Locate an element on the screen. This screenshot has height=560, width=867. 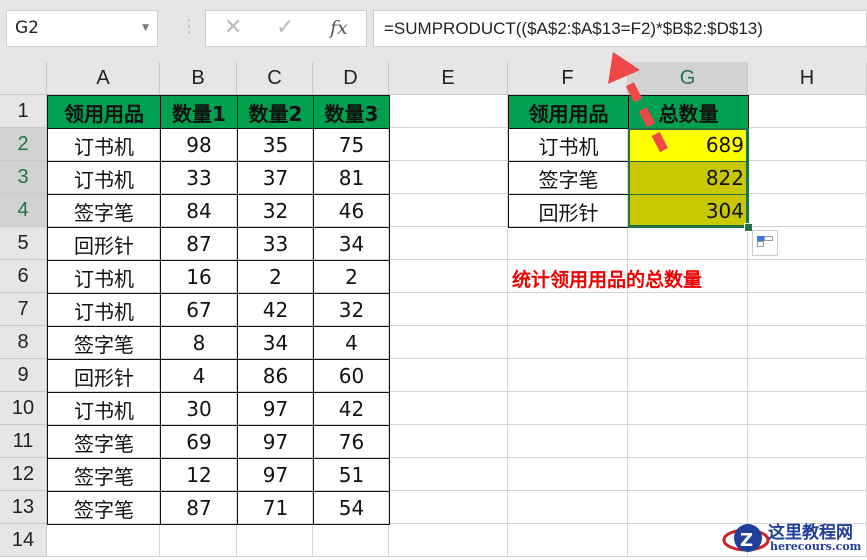
arrow-shaft is located at coordinates (644, 112).